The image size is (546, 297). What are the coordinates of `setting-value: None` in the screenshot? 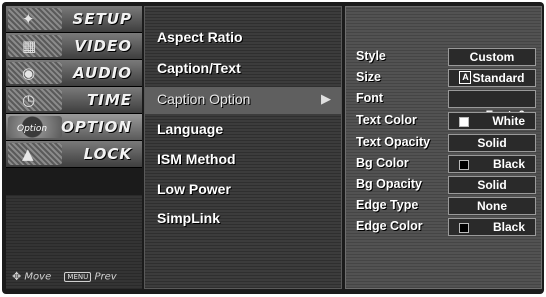 It's located at (492, 206).